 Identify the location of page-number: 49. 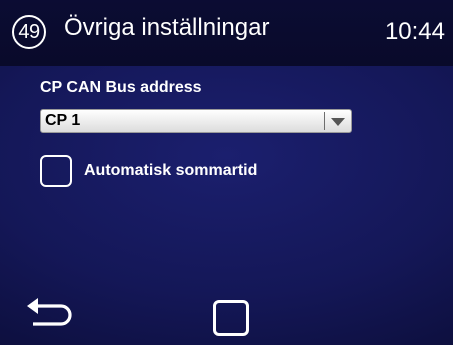
(29, 31).